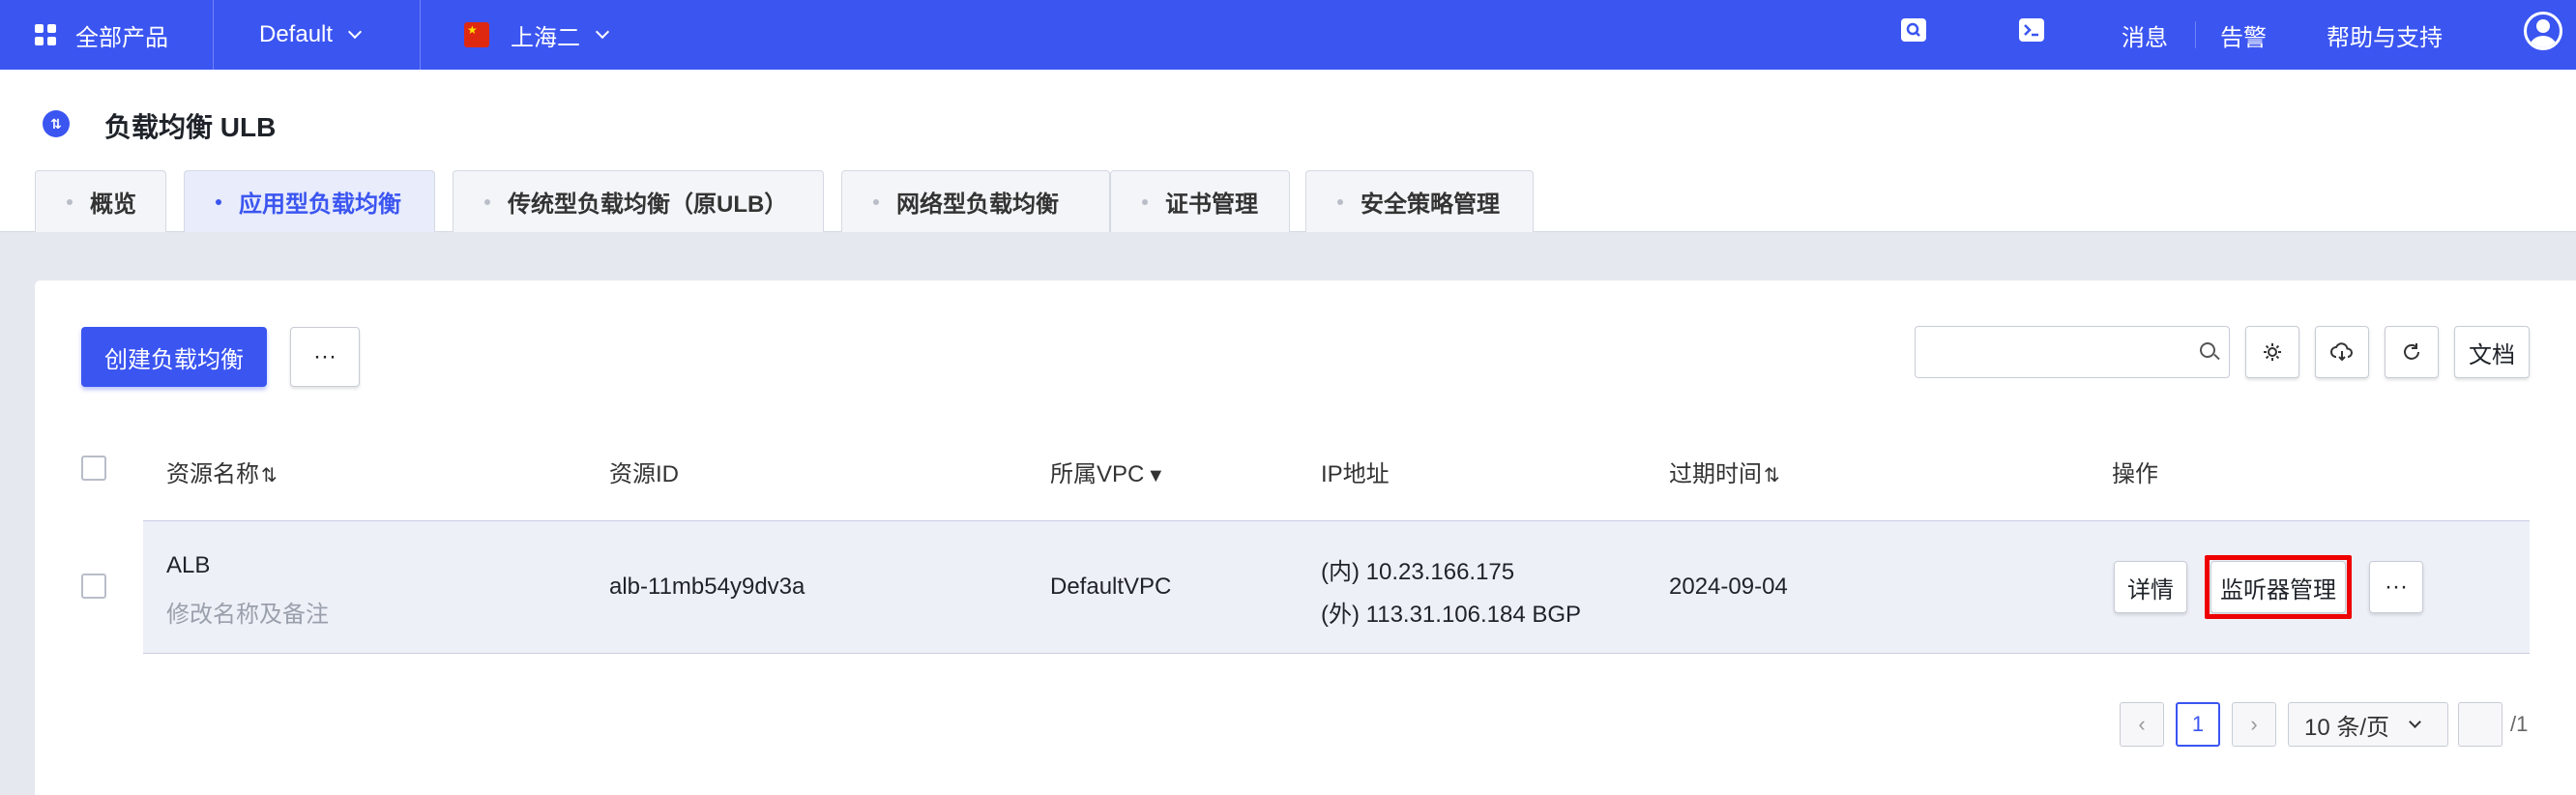 This screenshot has height=795, width=2576. I want to click on ip-internal: (内) 10.23.166.175, so click(1418, 572).